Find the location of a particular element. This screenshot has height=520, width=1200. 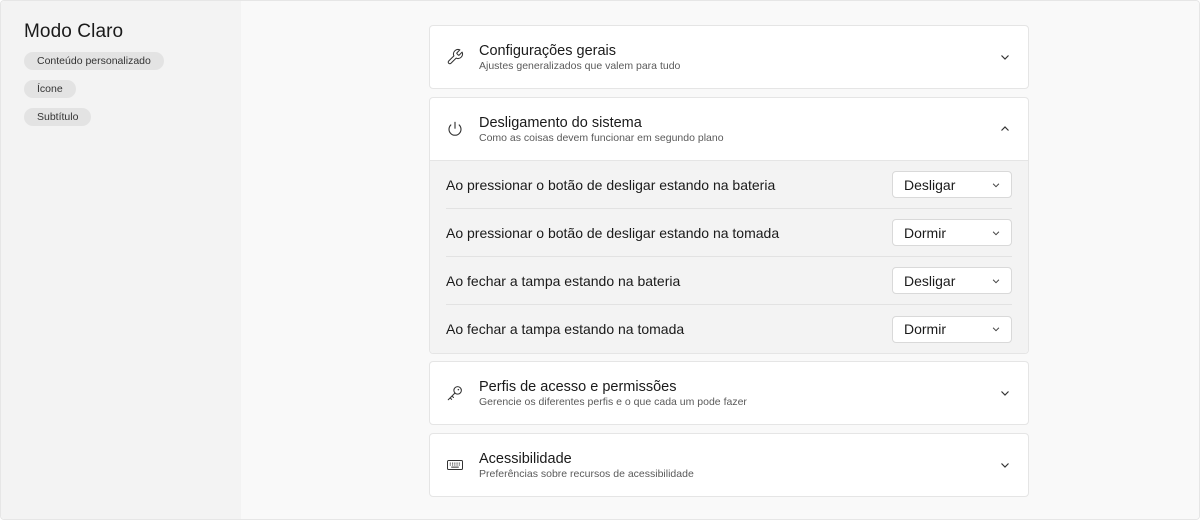

wrench-icon is located at coordinates (455, 57).